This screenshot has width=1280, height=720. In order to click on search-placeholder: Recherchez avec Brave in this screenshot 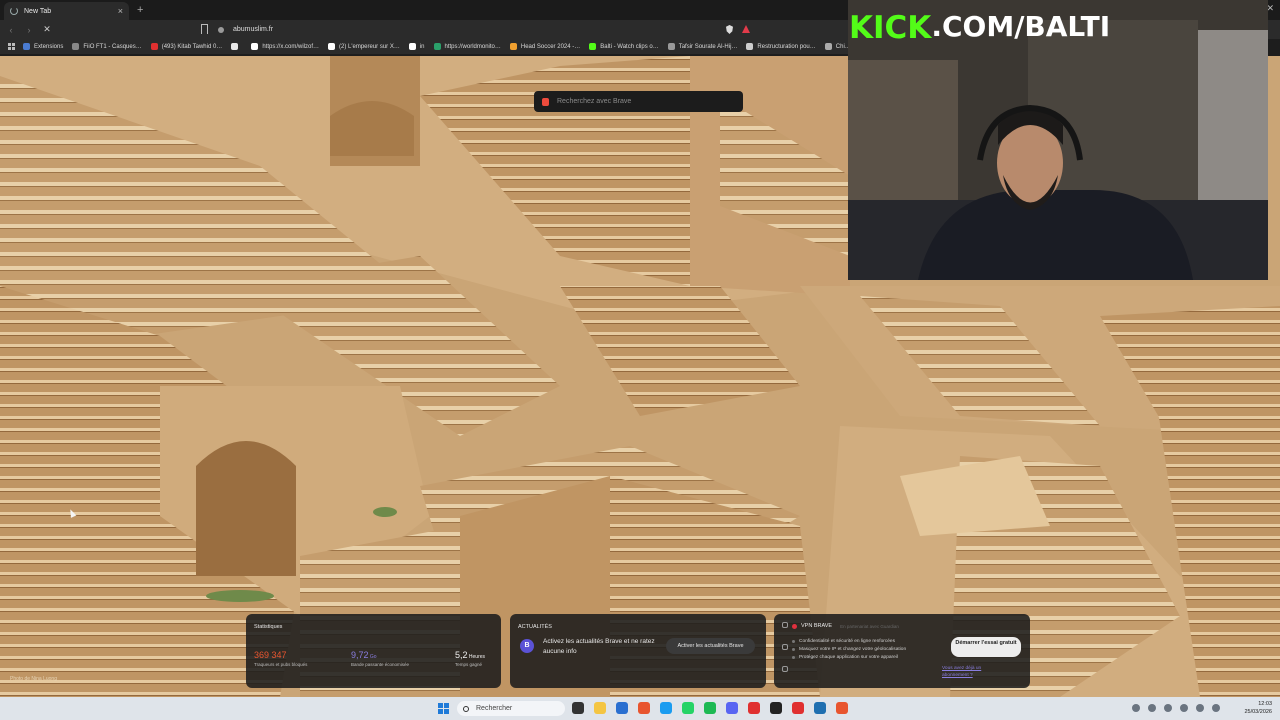, I will do `click(594, 101)`.